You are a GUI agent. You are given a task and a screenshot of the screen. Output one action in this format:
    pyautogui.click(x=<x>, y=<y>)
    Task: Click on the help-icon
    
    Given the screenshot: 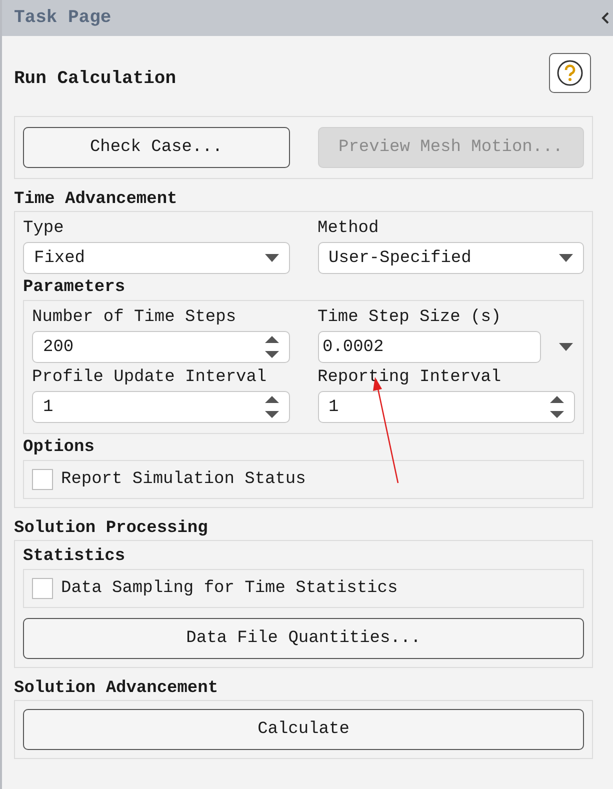 What is the action you would take?
    pyautogui.click(x=570, y=73)
    